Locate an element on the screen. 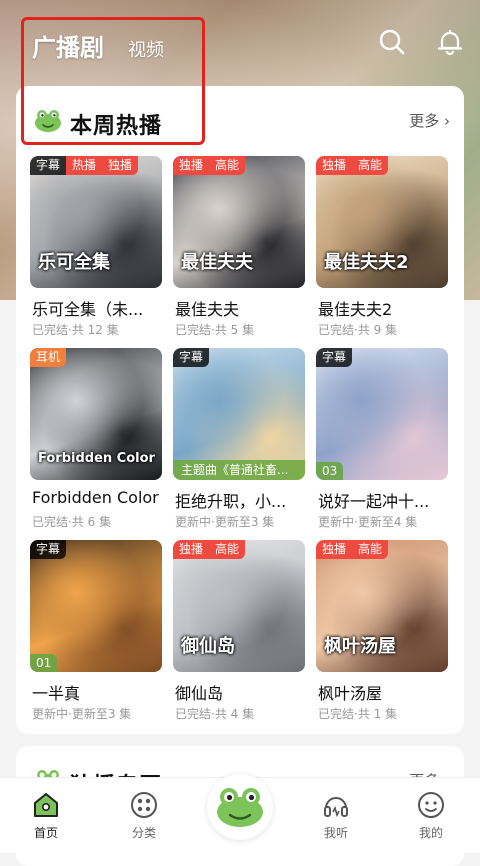 This screenshot has width=480, height=866. drama-card: 独播 高能 枫叶汤屋 枫叶汤屋 已完结·共 1 集 is located at coordinates (382, 636).